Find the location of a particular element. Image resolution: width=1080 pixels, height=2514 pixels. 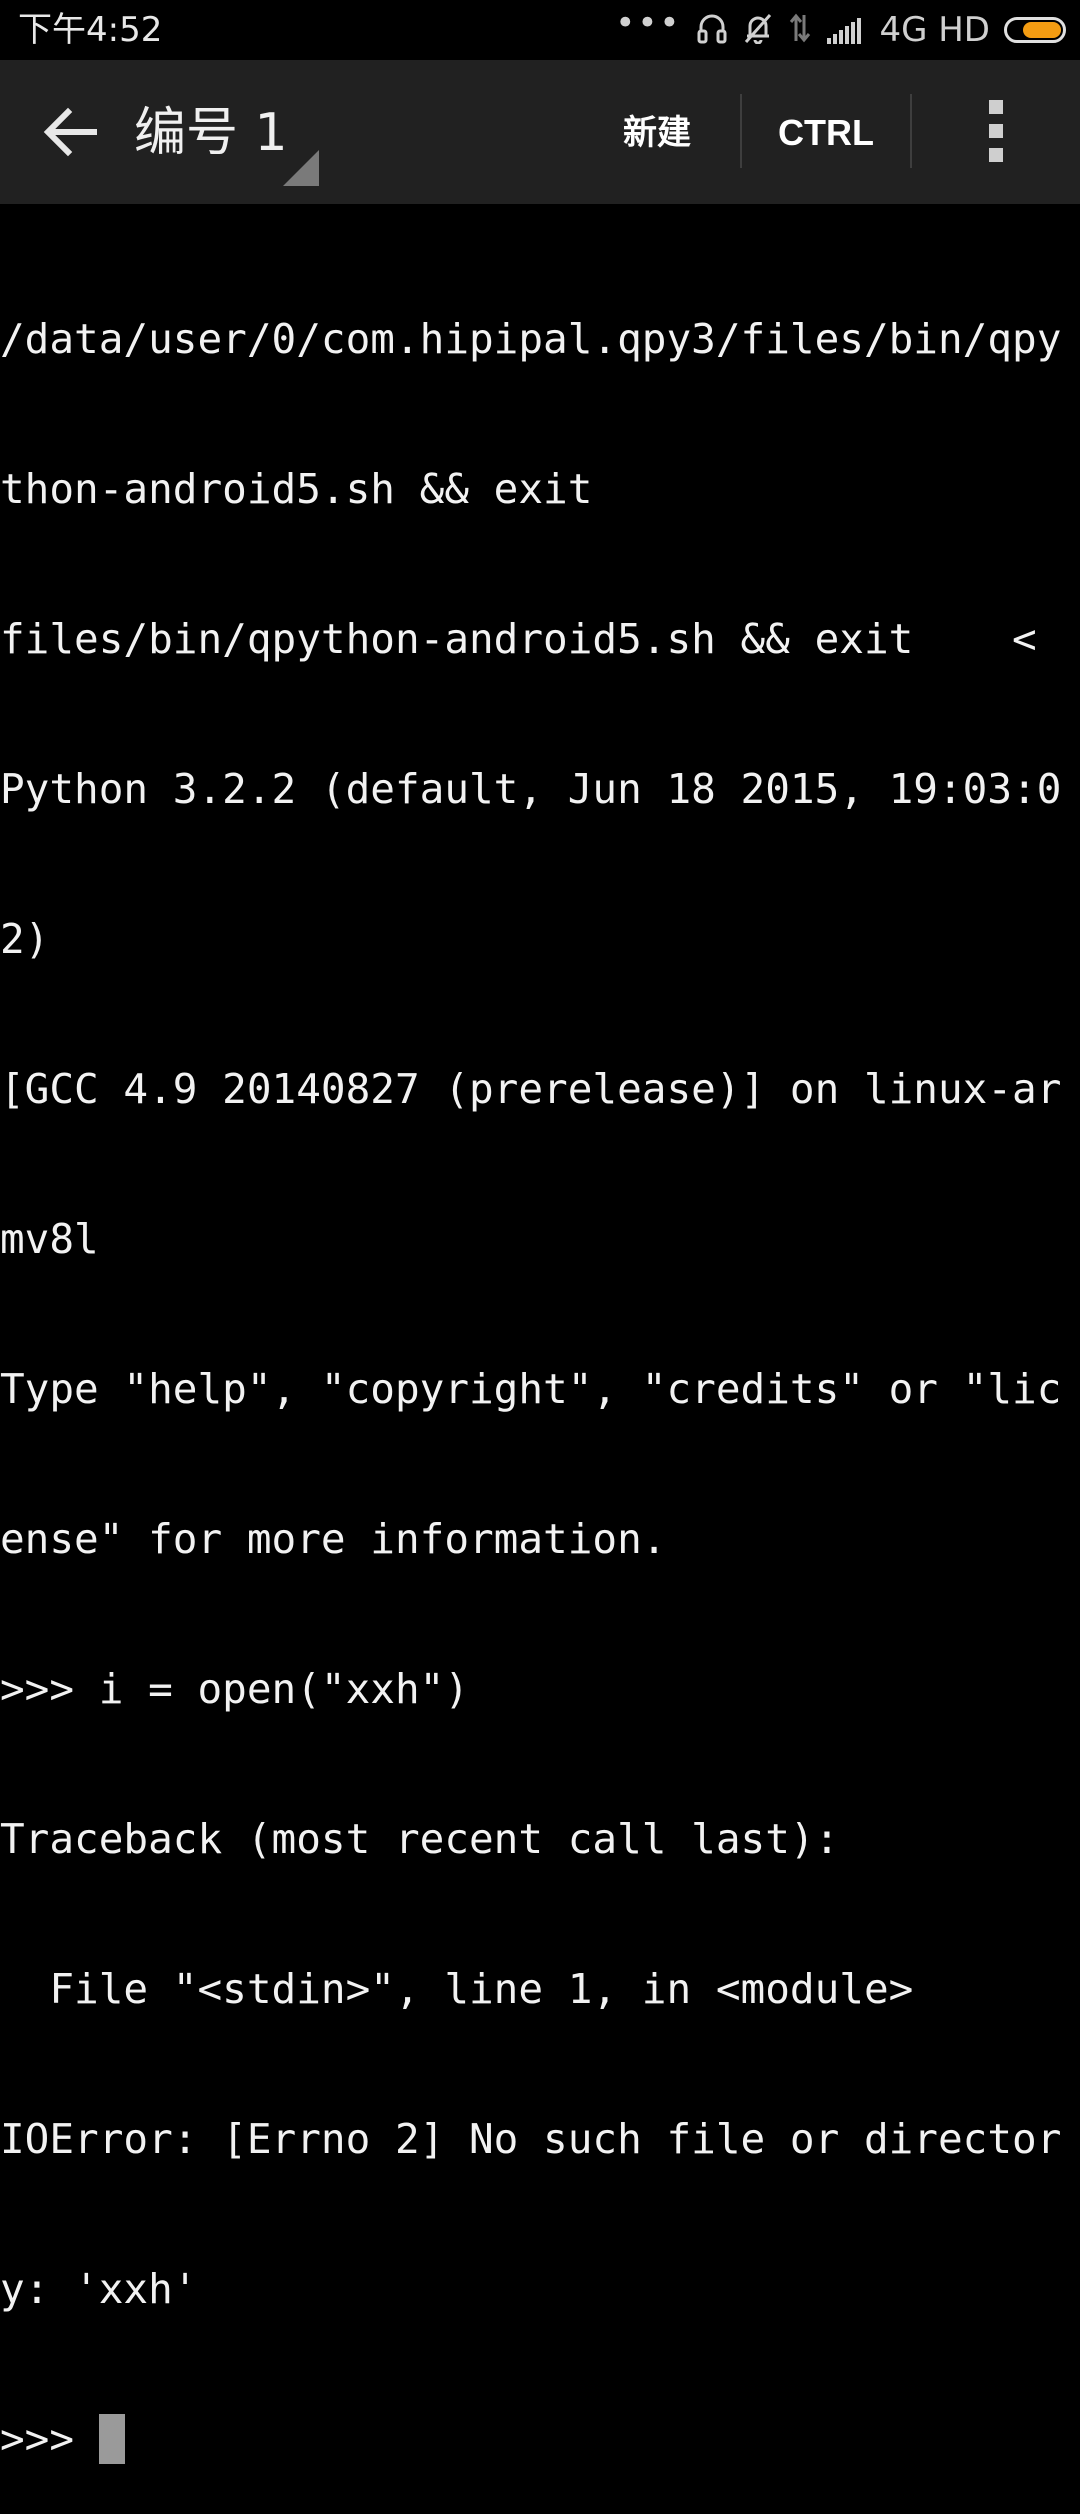

network-type: 4G HD is located at coordinates (934, 30).